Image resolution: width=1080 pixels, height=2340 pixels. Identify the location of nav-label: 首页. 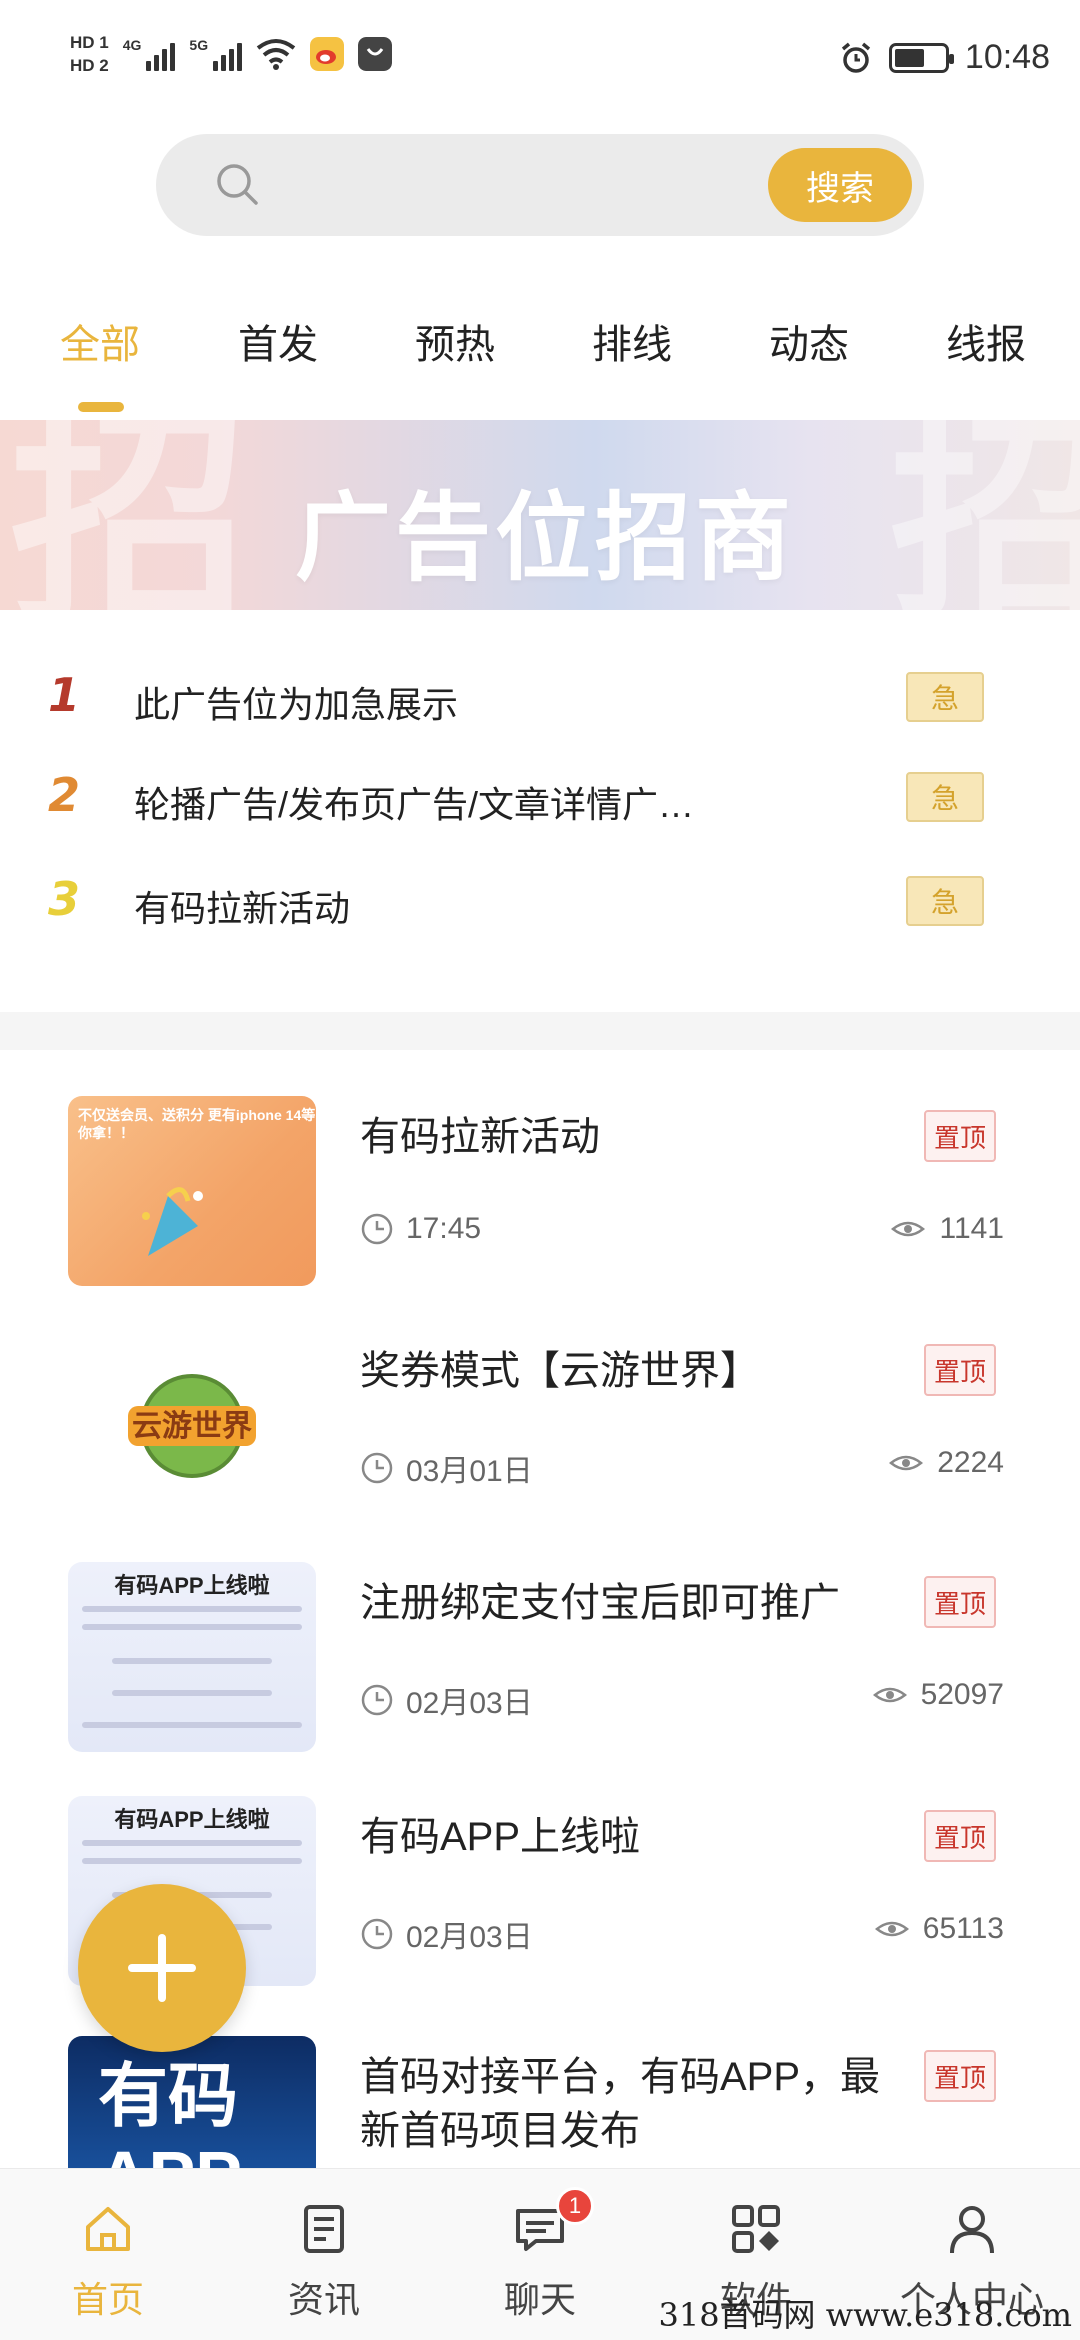
(107, 2299).